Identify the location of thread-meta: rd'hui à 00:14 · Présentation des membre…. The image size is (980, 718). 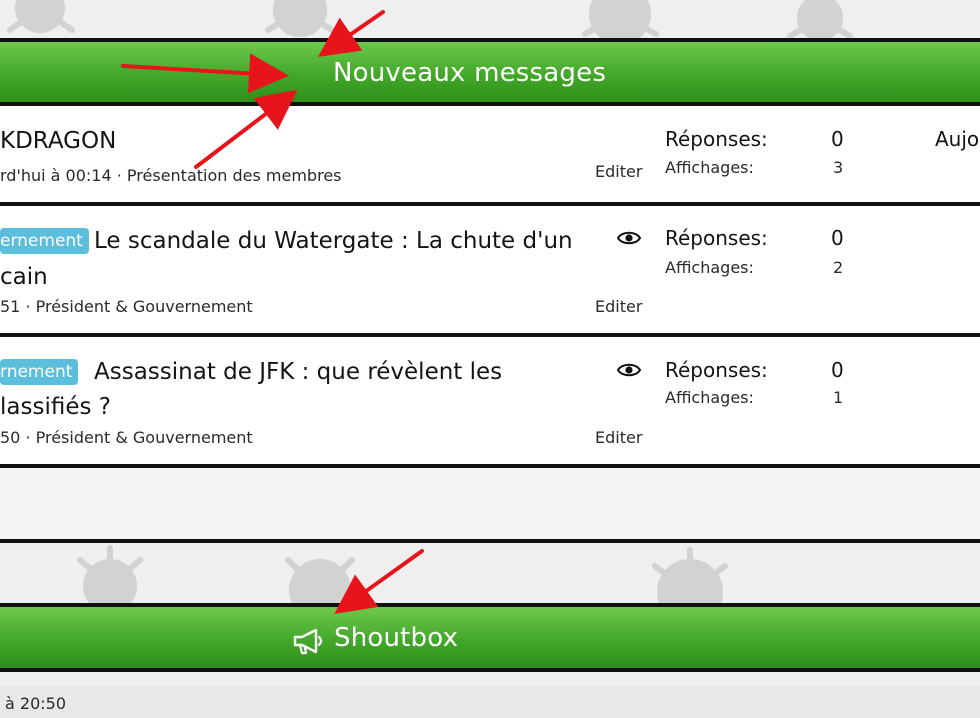
(171, 175).